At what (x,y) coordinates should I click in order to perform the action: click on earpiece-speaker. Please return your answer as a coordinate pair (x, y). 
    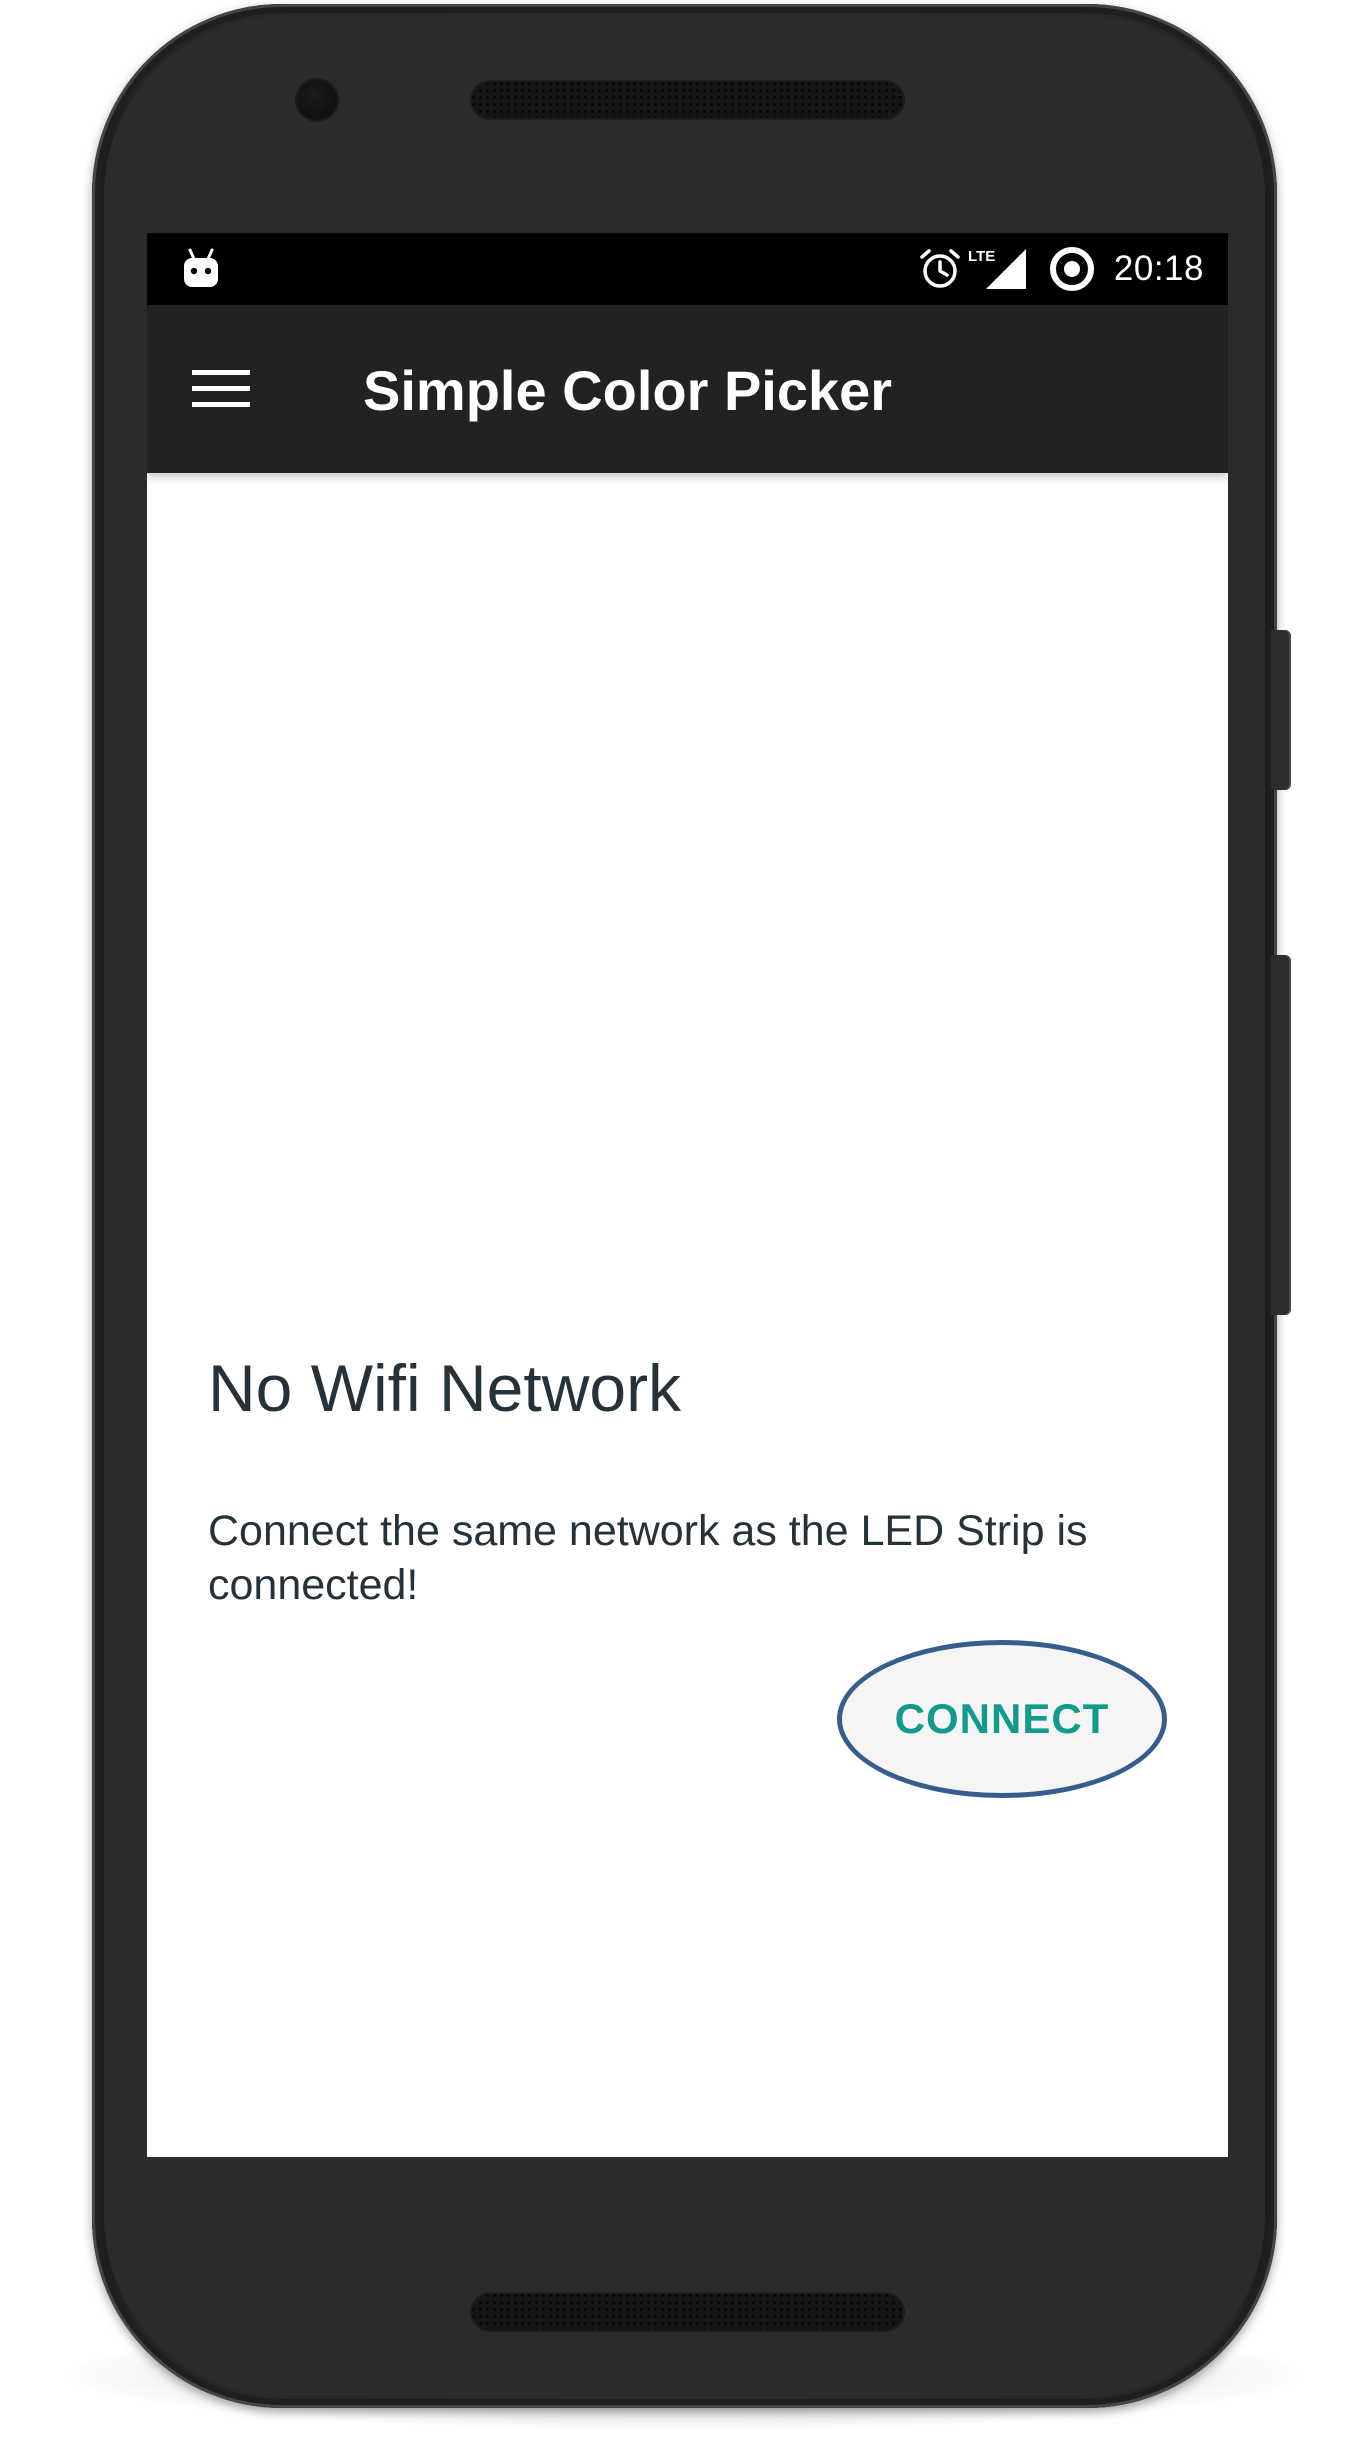
    Looking at the image, I should click on (687, 100).